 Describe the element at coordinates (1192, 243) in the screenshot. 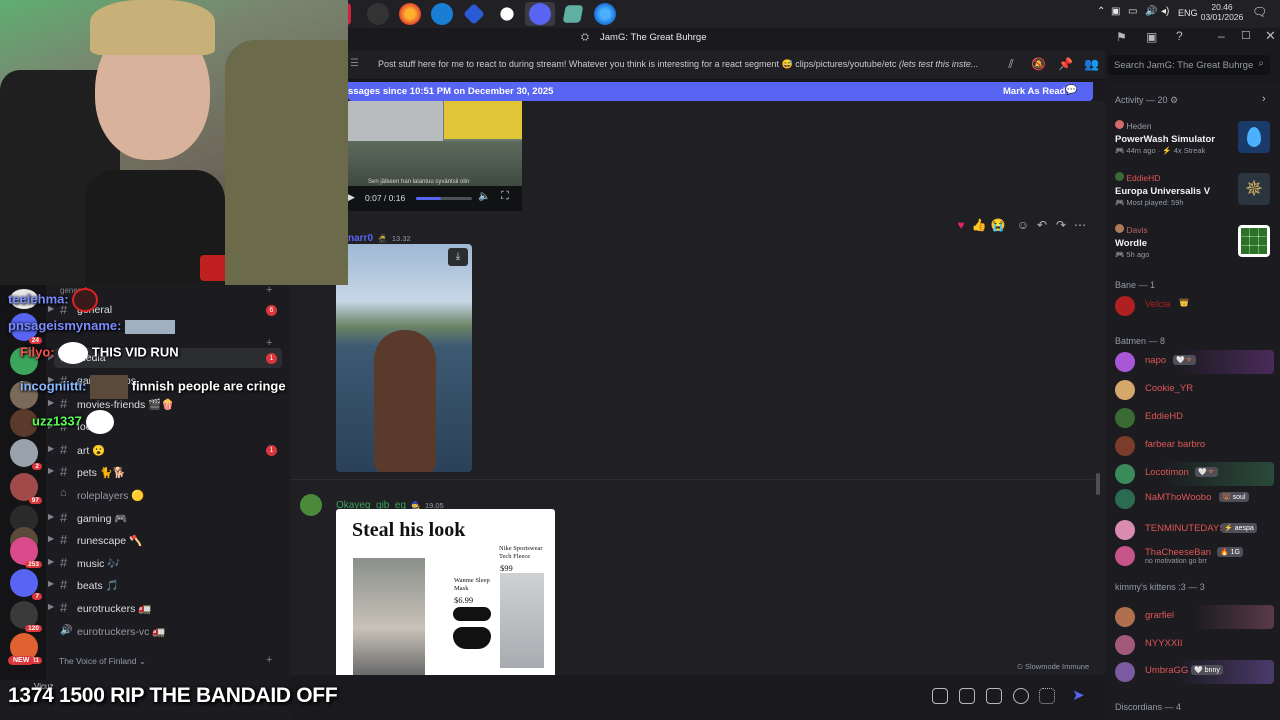

I see `activity-card: Davis Wordle 🎮 5h ago` at that location.